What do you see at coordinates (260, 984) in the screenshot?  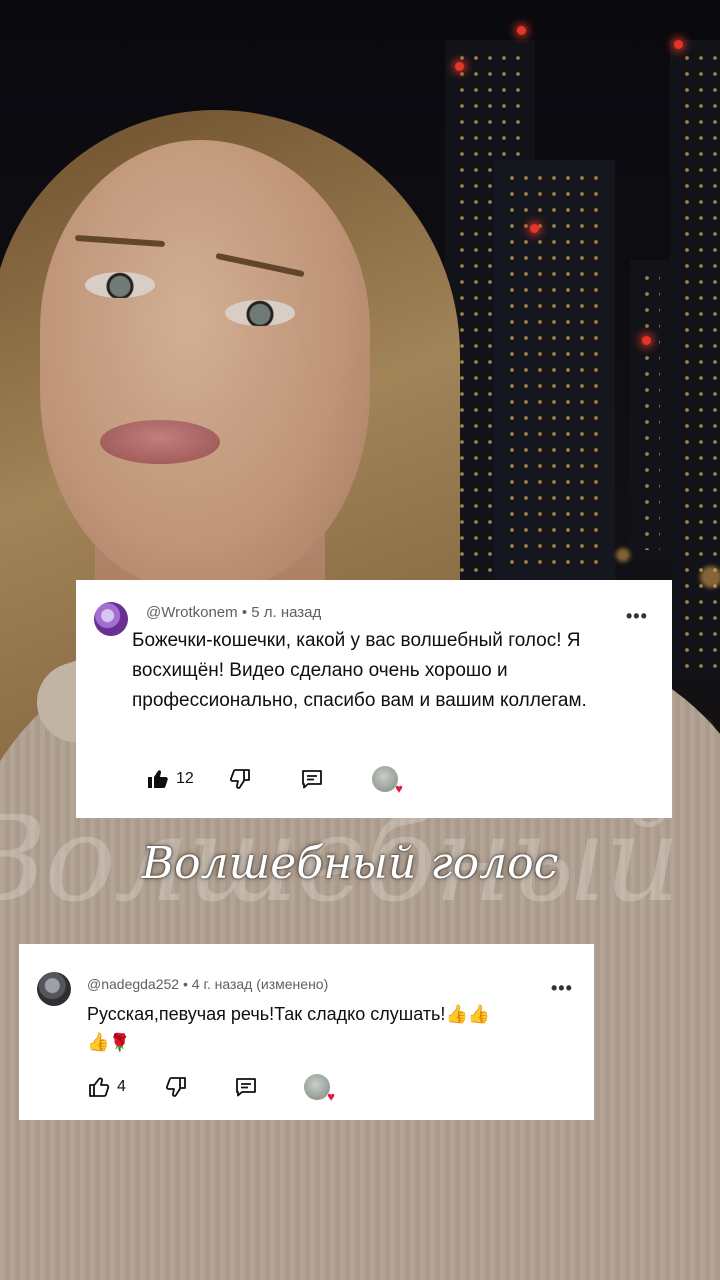 I see `comment-age: 4 г. назад (изменено)` at bounding box center [260, 984].